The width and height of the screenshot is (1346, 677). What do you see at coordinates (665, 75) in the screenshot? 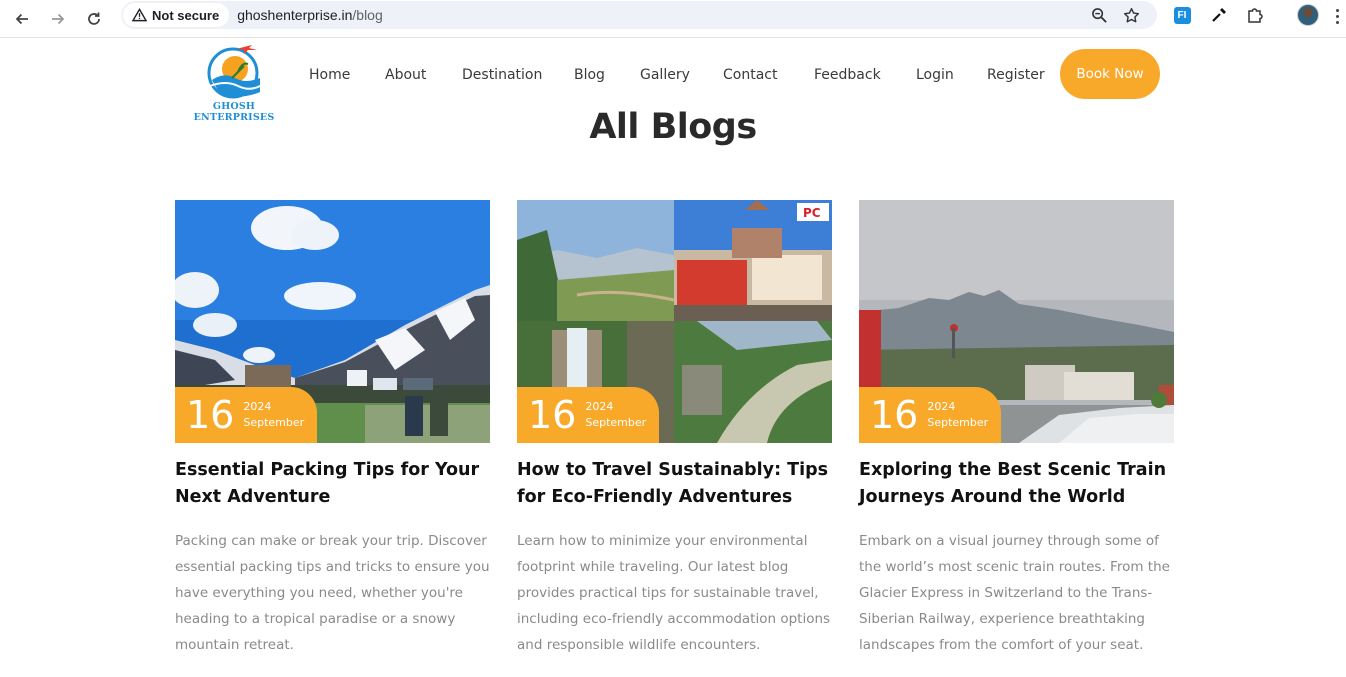
I see `nav-gallery: Gallery` at bounding box center [665, 75].